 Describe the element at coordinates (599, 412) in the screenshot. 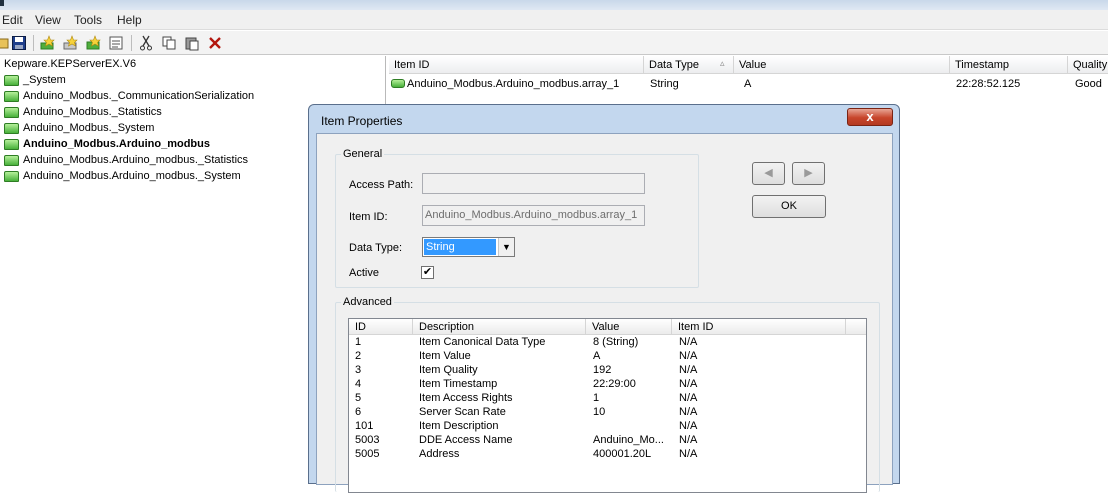

I see `cell-value: 10` at that location.